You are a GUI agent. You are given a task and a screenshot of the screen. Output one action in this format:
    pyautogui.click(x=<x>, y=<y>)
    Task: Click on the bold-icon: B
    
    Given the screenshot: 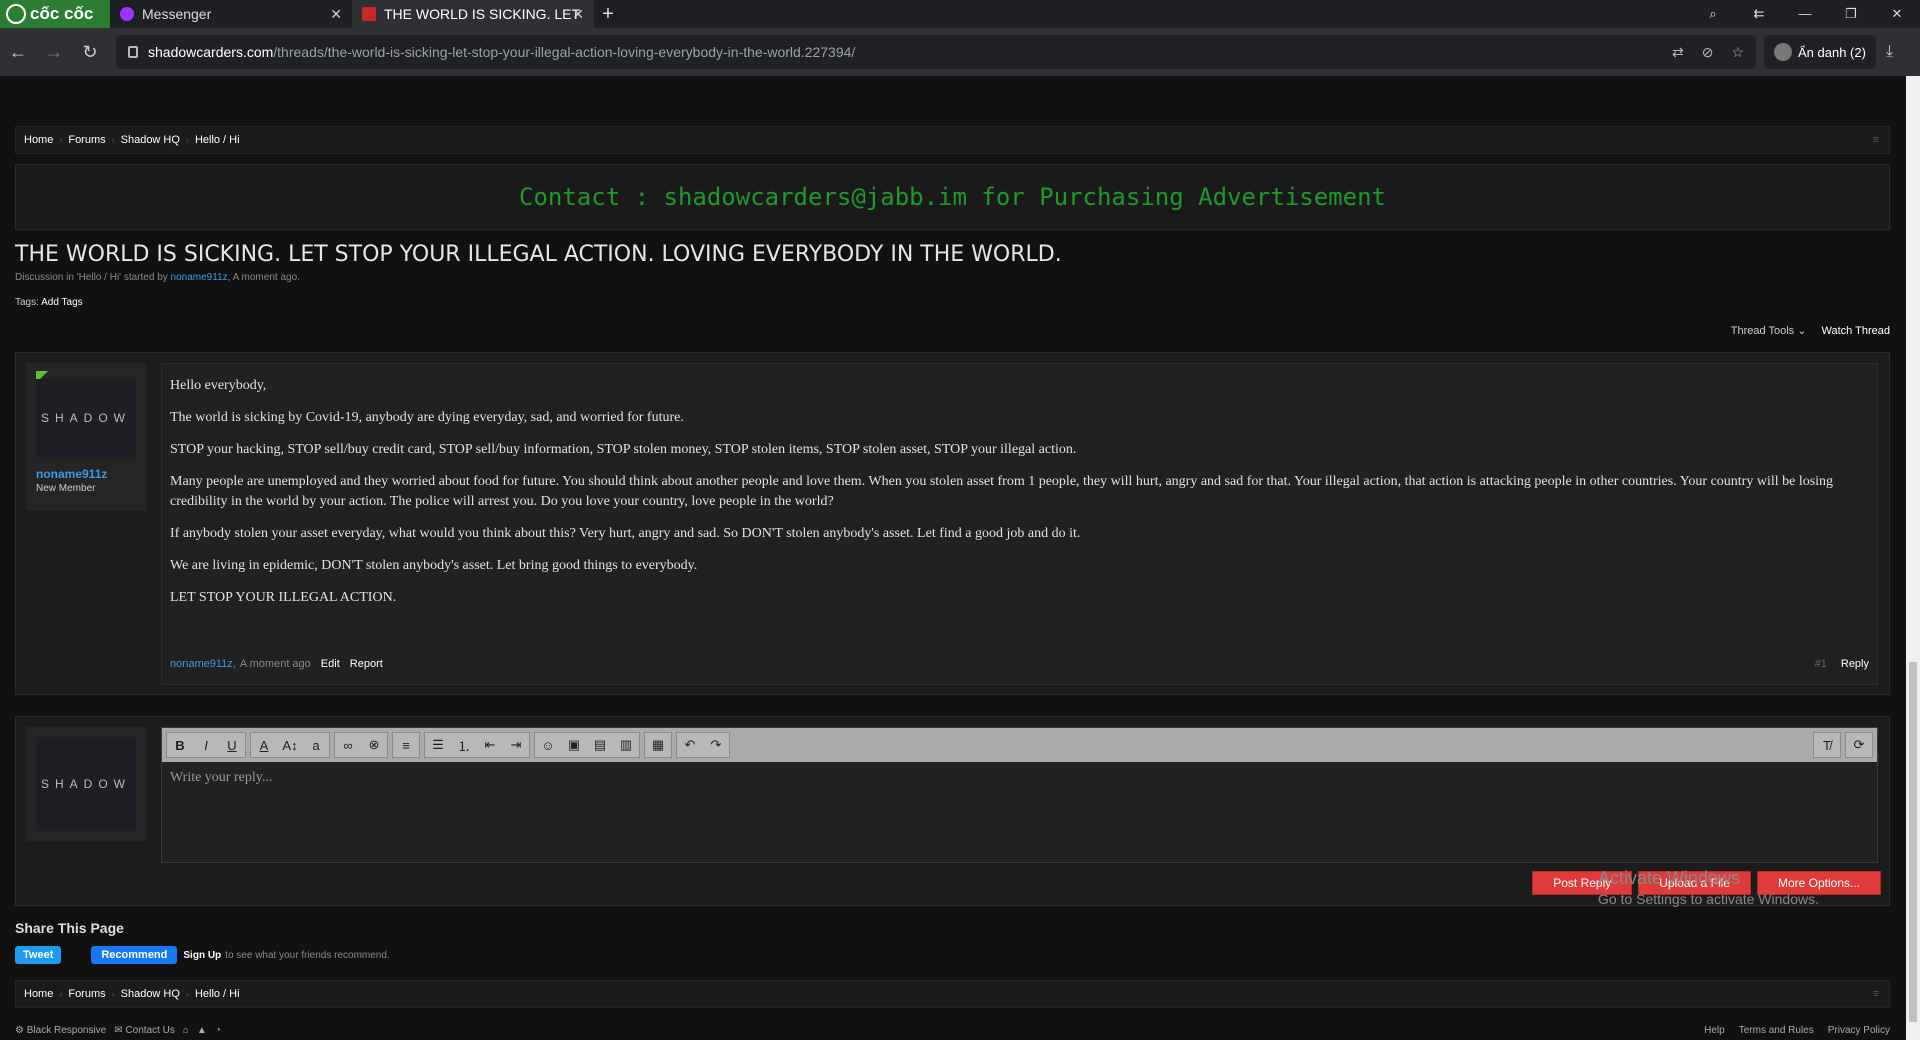 What is the action you would take?
    pyautogui.click(x=180, y=745)
    